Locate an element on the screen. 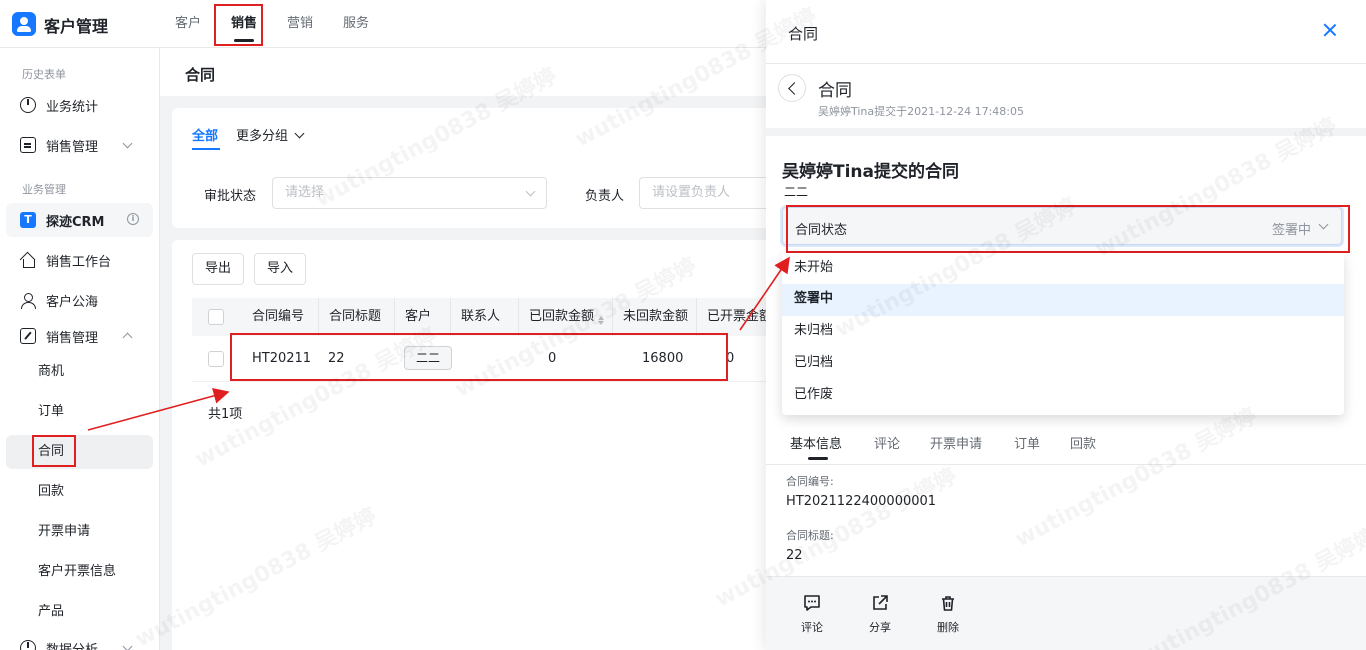  nav-tab-customer: 客户 is located at coordinates (188, 24).